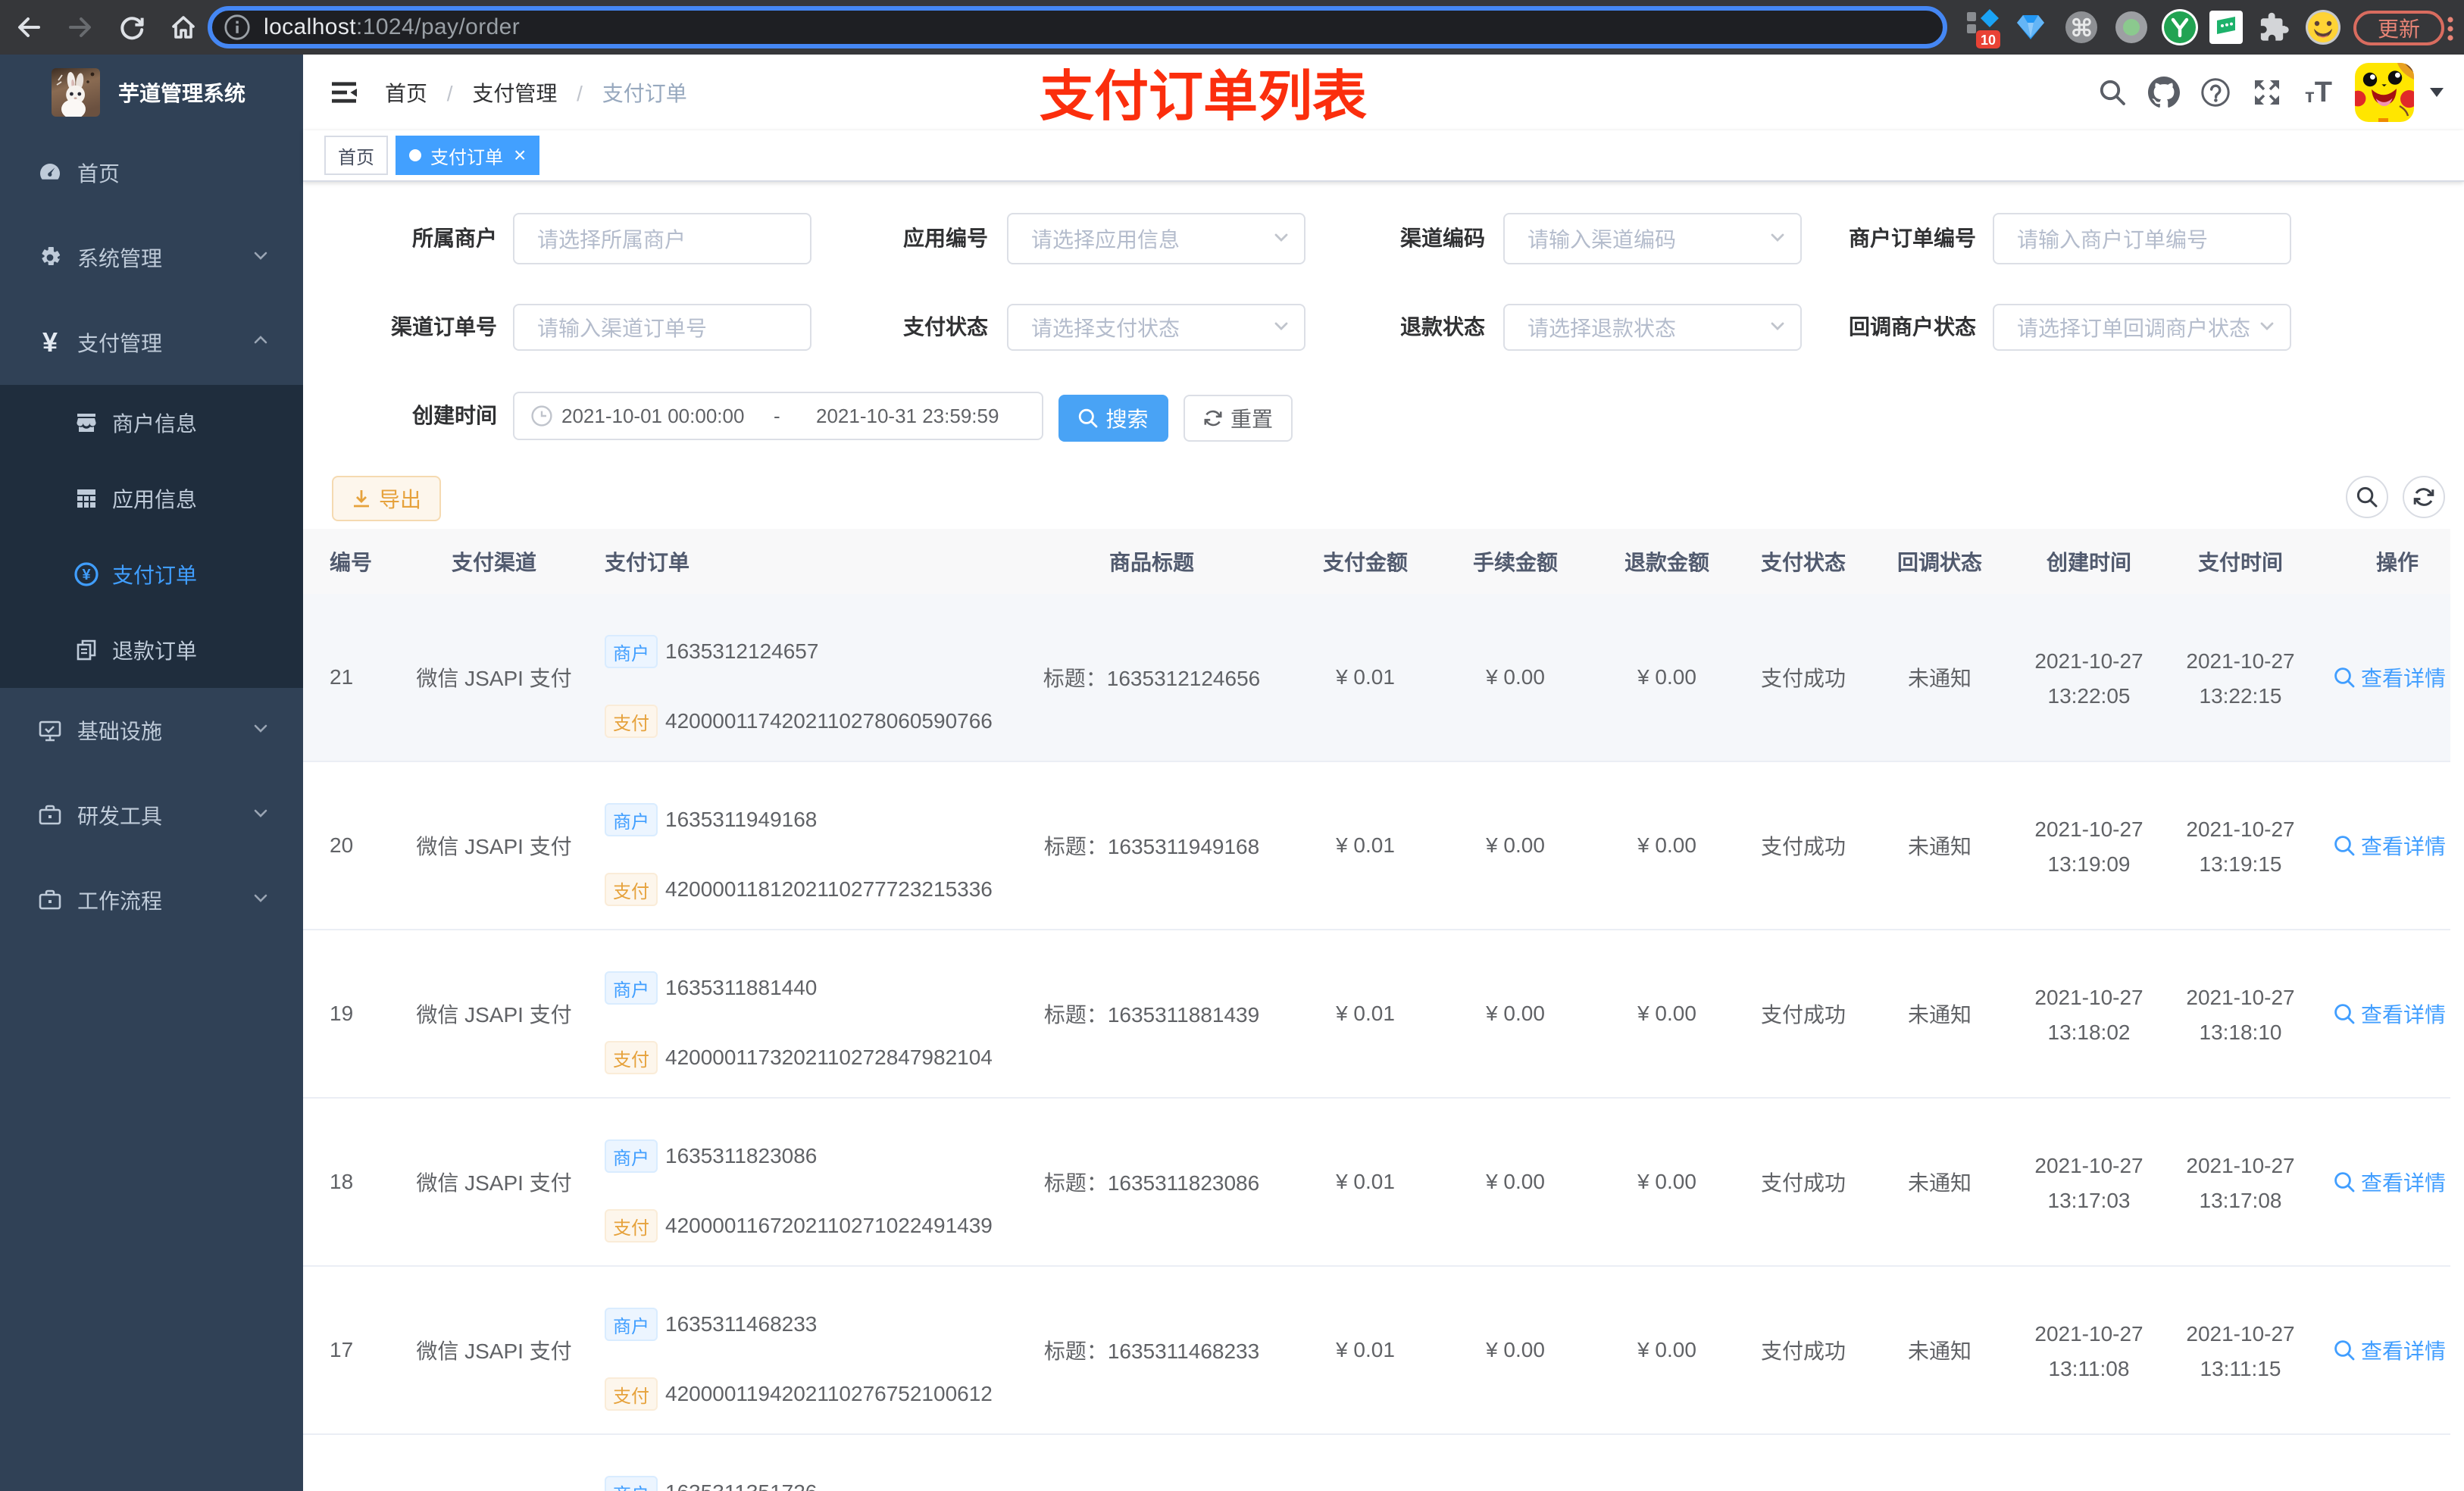 The width and height of the screenshot is (2464, 1491). I want to click on svg-text: 10, so click(1988, 40).